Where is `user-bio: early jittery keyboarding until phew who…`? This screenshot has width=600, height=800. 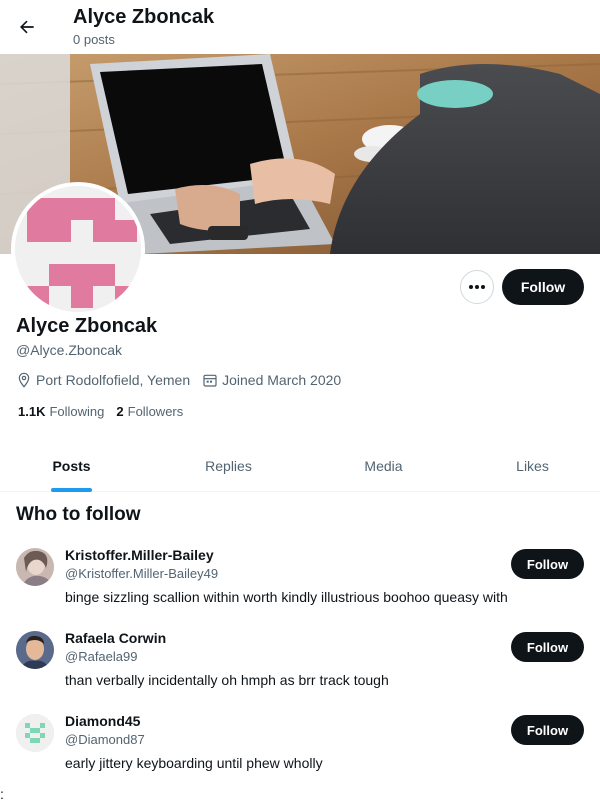
user-bio: early jittery keyboarding until phew who… is located at coordinates (194, 763).